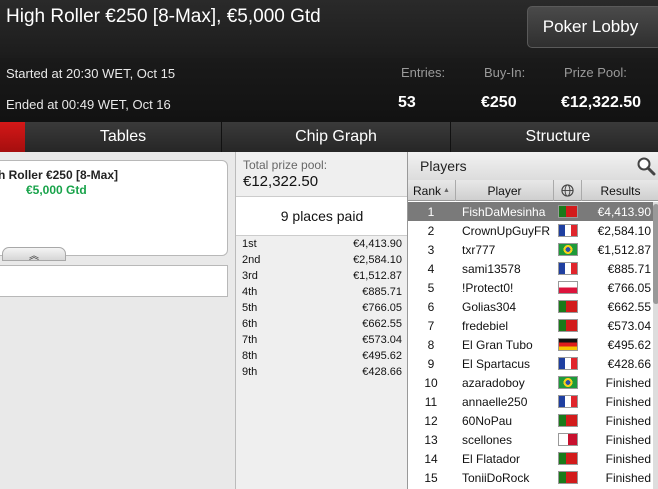 This screenshot has height=489, width=658. Describe the element at coordinates (655, 345) in the screenshot. I see `players-scrollbar` at that location.